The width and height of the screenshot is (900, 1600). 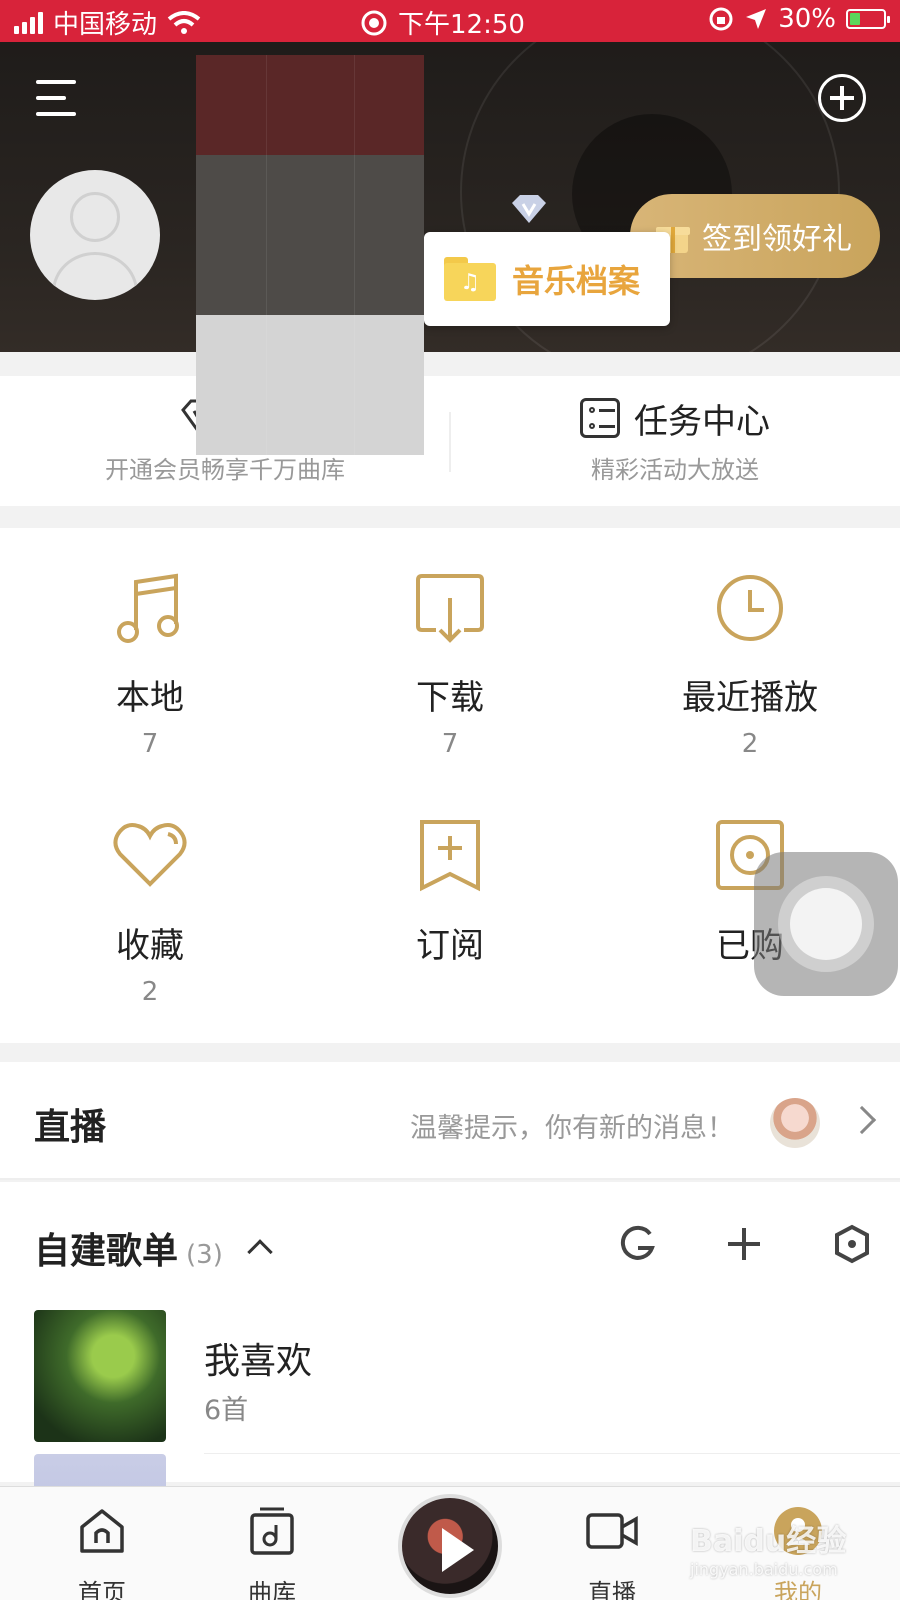 I want to click on live-row: 直播 温馨提示，你有新的消息！, so click(x=450, y=1121).